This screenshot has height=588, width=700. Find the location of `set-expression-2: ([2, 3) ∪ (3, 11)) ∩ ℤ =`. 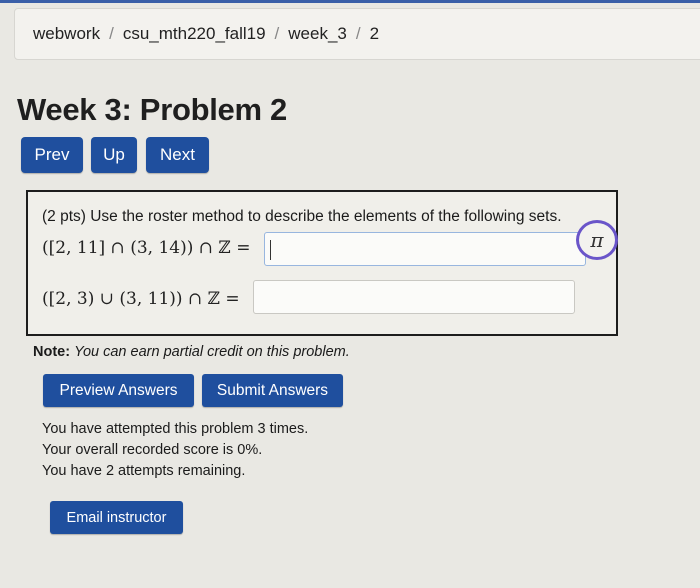

set-expression-2: ([2, 3) ∪ (3, 11)) ∩ ℤ = is located at coordinates (141, 299).